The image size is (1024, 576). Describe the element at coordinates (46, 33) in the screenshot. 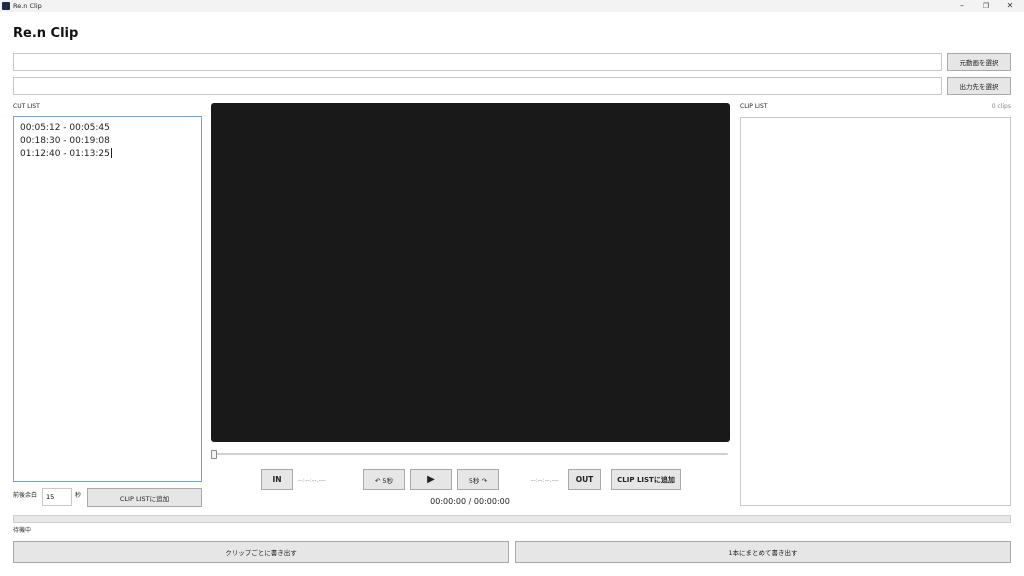

I see `app-heading: Re.n Clip` at that location.